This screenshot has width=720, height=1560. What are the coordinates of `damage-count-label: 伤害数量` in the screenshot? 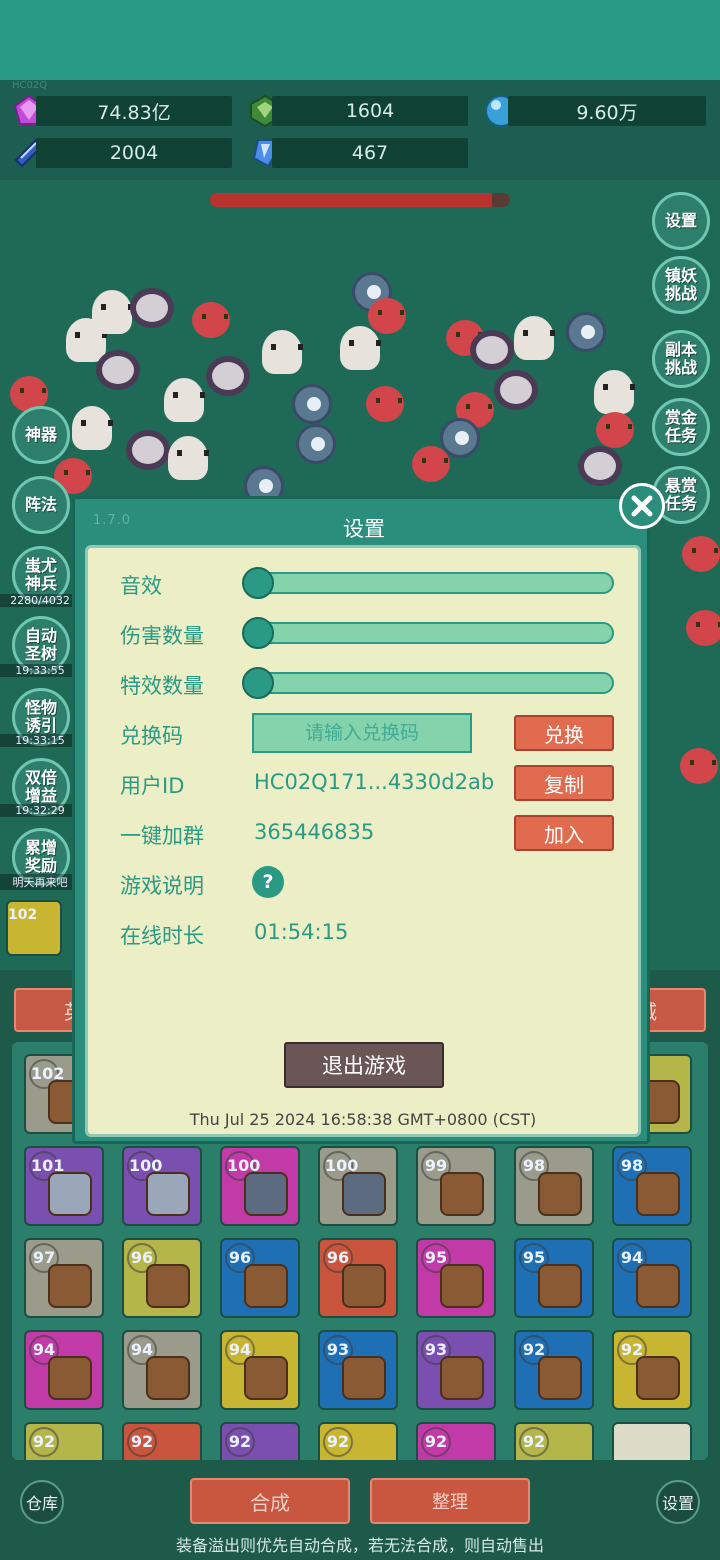 It's located at (162, 636).